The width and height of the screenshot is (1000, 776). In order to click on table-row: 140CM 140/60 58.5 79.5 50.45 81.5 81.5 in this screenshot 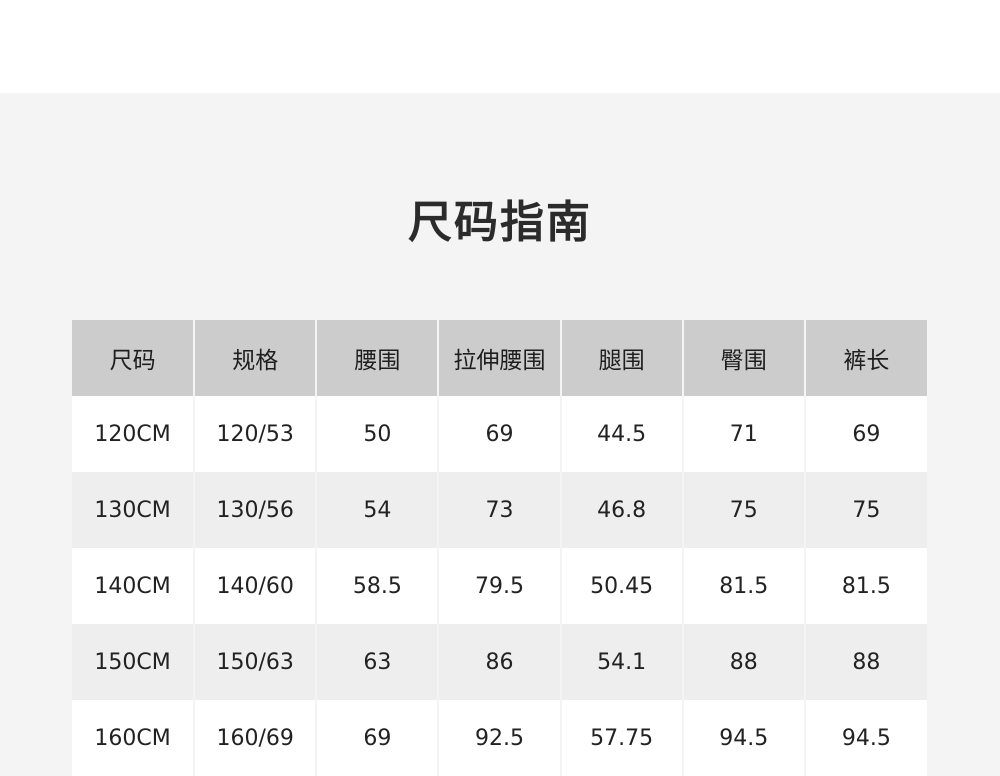, I will do `click(499, 586)`.